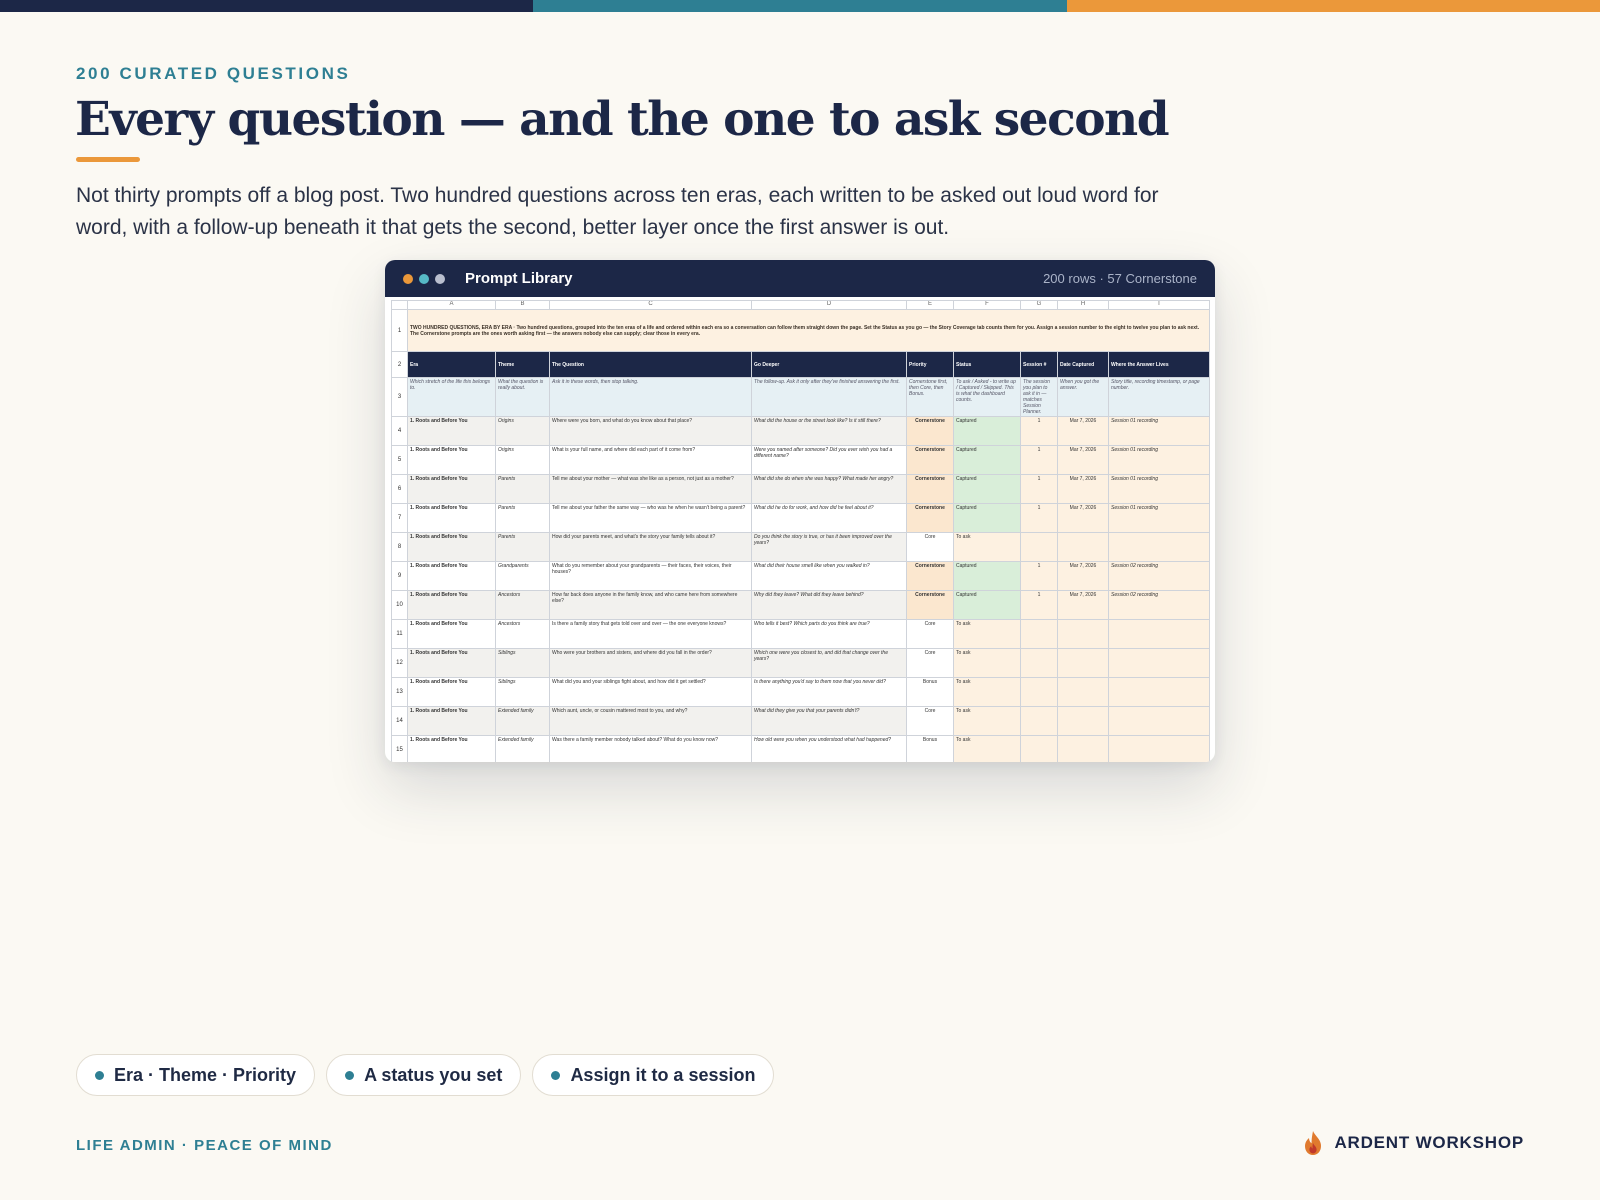  I want to click on header-cell: Status, so click(987, 364).